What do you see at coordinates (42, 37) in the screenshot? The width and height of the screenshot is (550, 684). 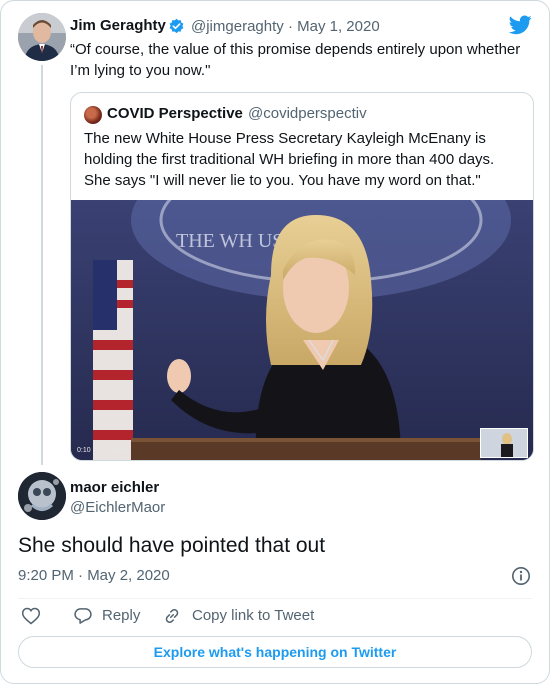 I see `jim-geraghty-avatar` at bounding box center [42, 37].